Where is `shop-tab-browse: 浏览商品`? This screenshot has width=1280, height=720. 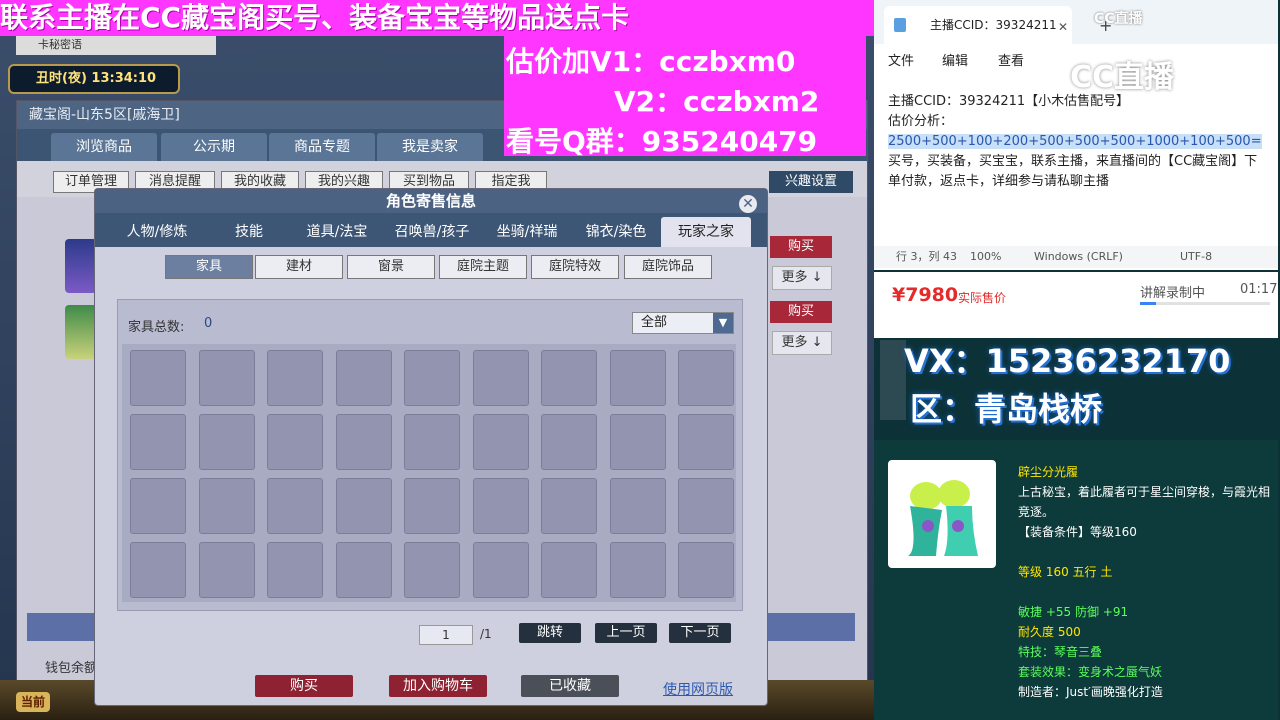
shop-tab-browse: 浏览商品 is located at coordinates (104, 147).